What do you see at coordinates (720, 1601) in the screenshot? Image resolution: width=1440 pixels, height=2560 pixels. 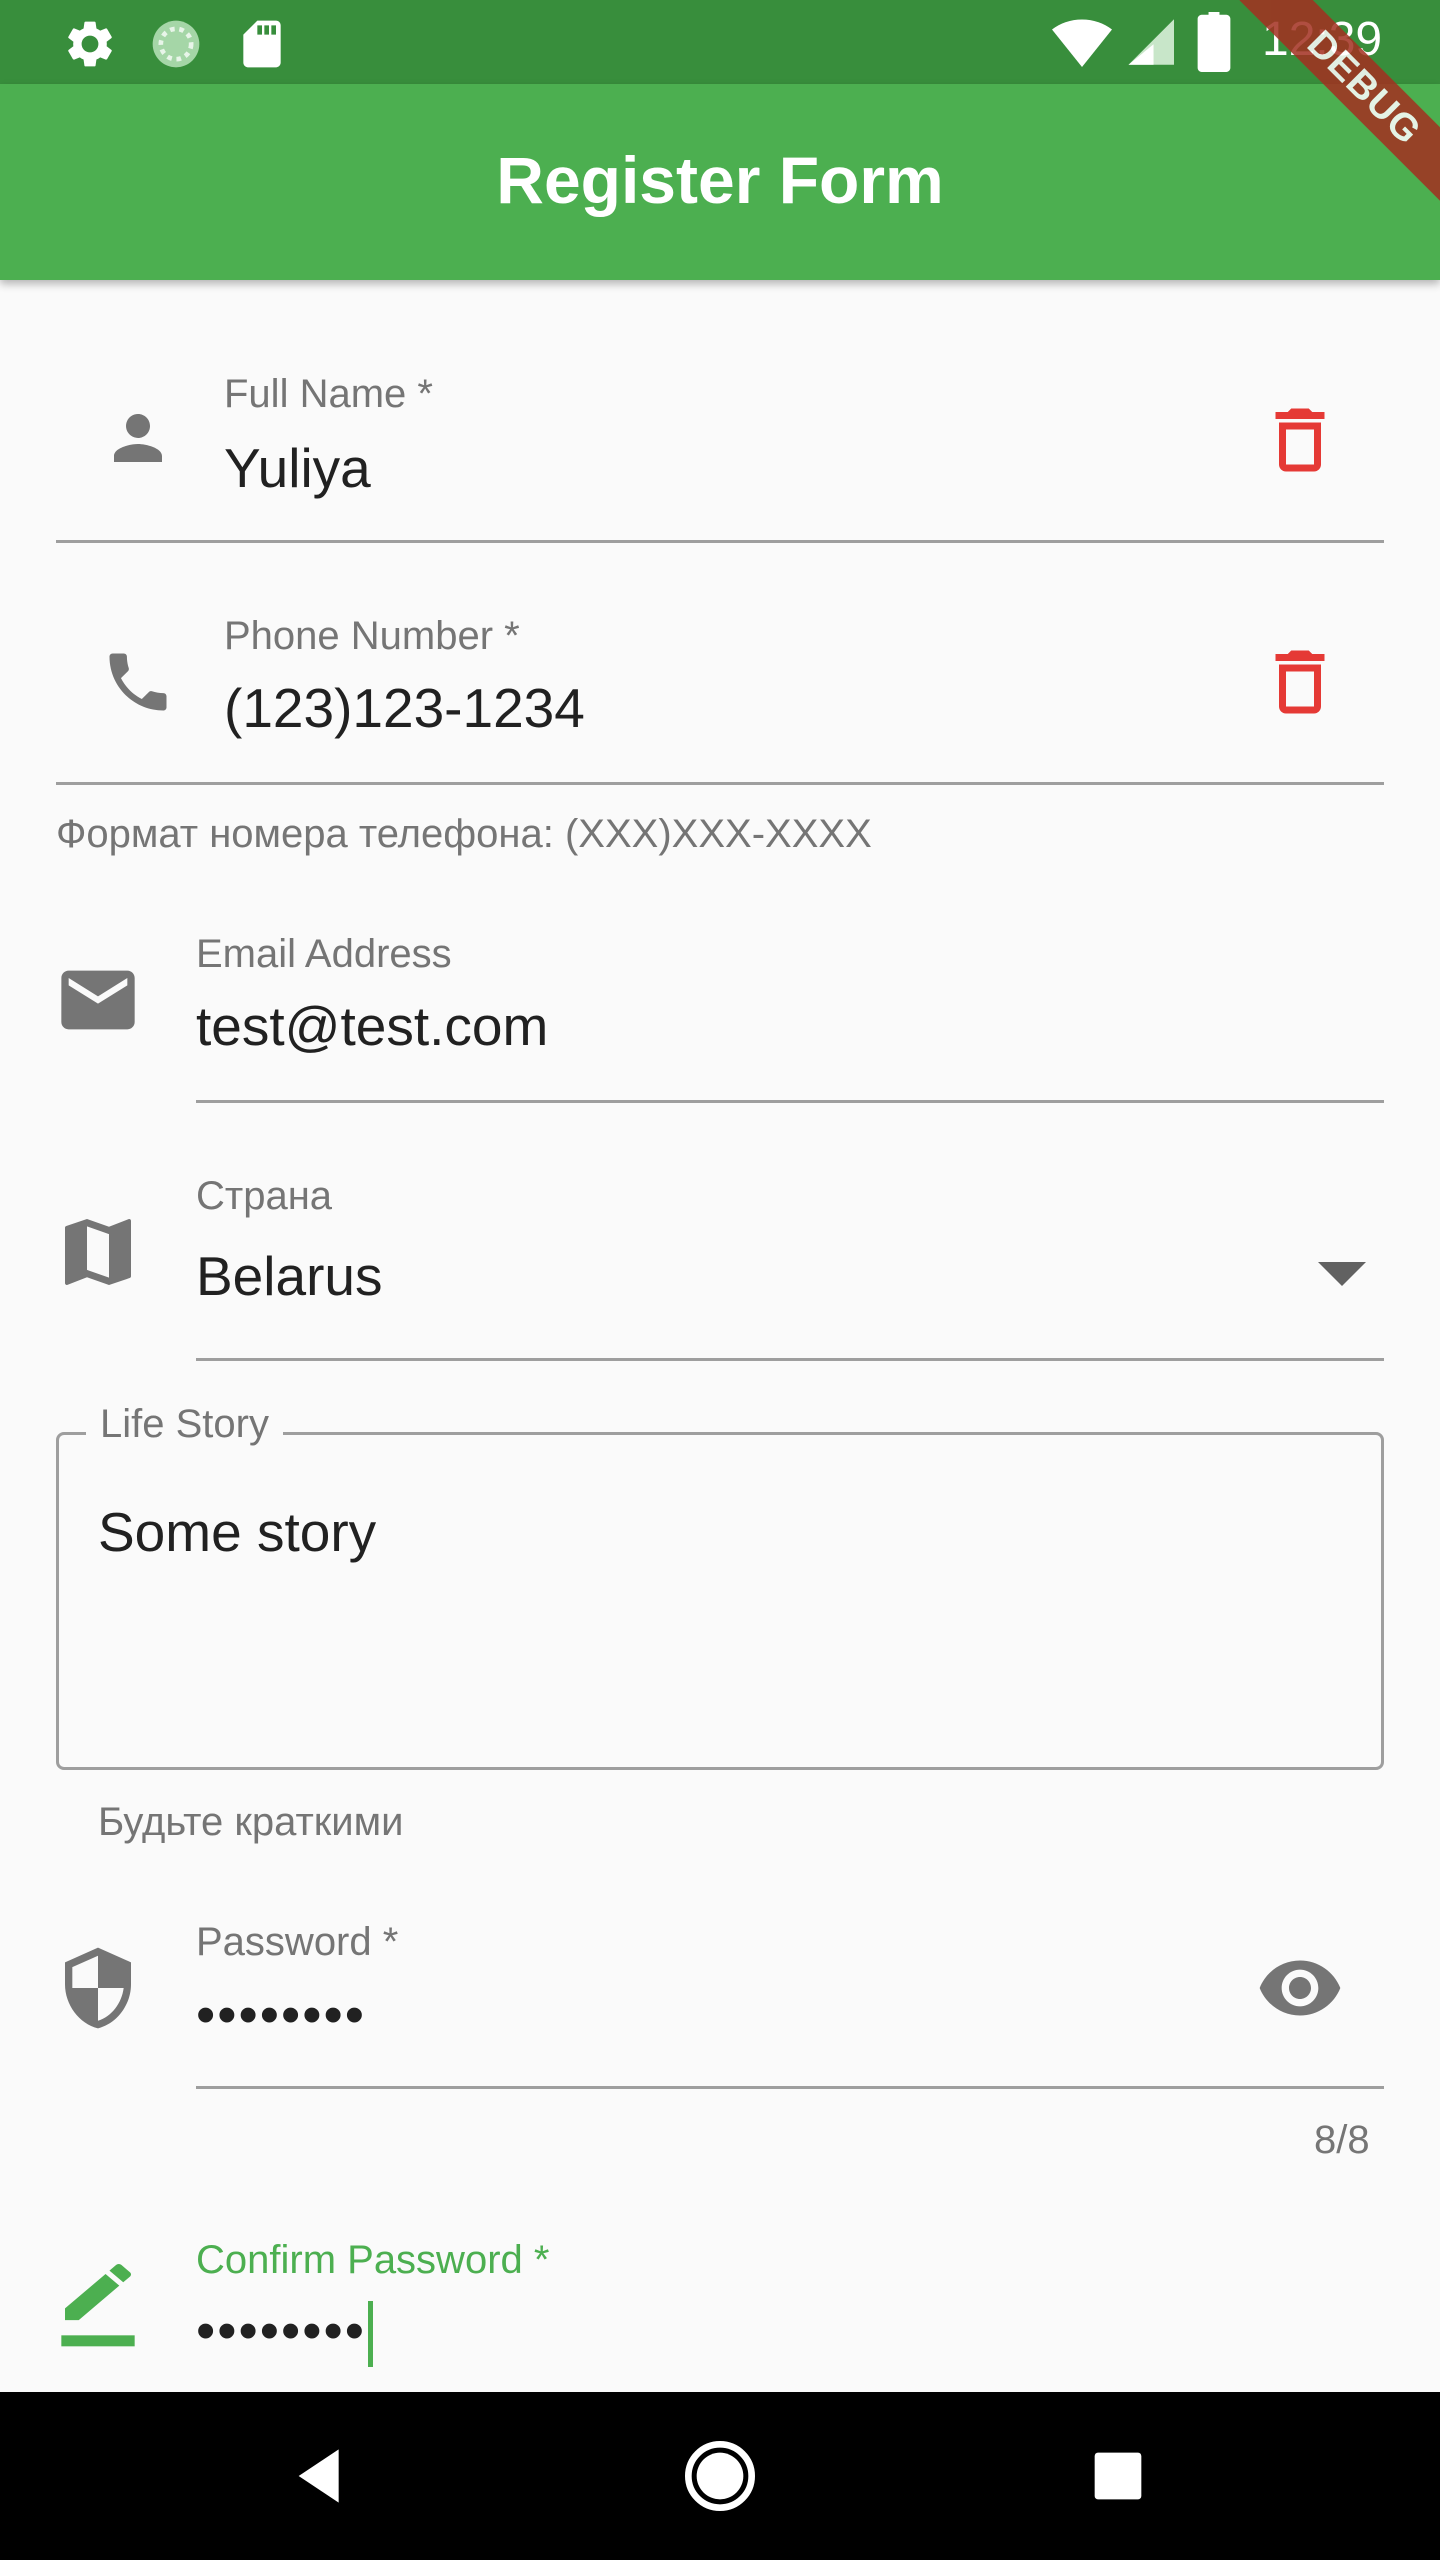 I see `life-story-textarea` at bounding box center [720, 1601].